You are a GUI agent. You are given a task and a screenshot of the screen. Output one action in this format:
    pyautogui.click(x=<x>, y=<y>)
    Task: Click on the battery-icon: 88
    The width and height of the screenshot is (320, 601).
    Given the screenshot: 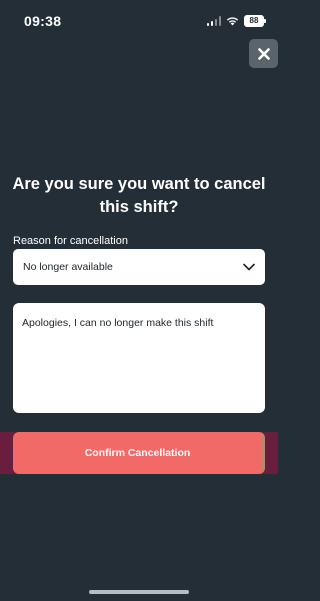 What is the action you would take?
    pyautogui.click(x=255, y=21)
    